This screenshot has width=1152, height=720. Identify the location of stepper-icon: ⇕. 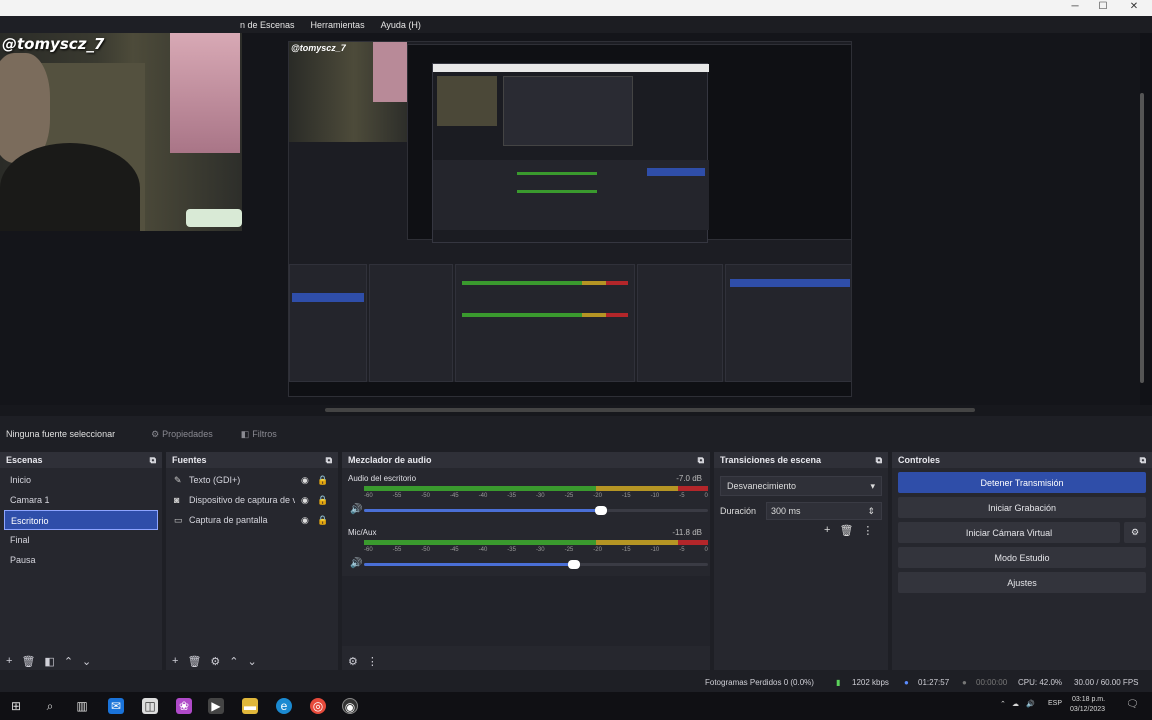
(871, 511).